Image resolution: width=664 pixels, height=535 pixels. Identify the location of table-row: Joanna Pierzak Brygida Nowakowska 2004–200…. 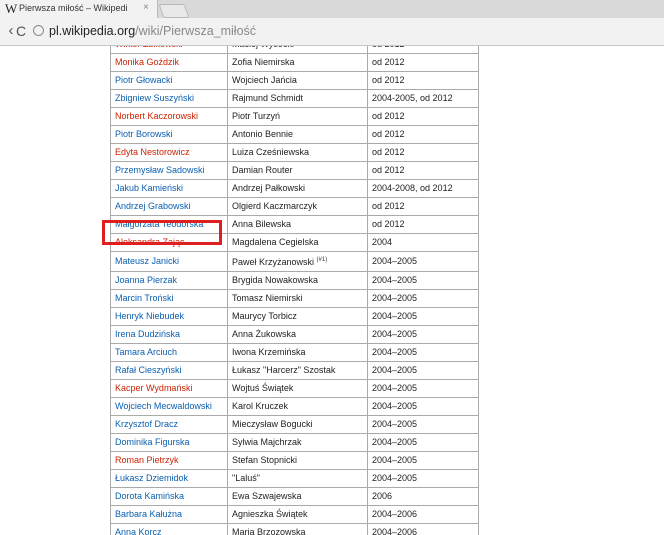
(294, 280).